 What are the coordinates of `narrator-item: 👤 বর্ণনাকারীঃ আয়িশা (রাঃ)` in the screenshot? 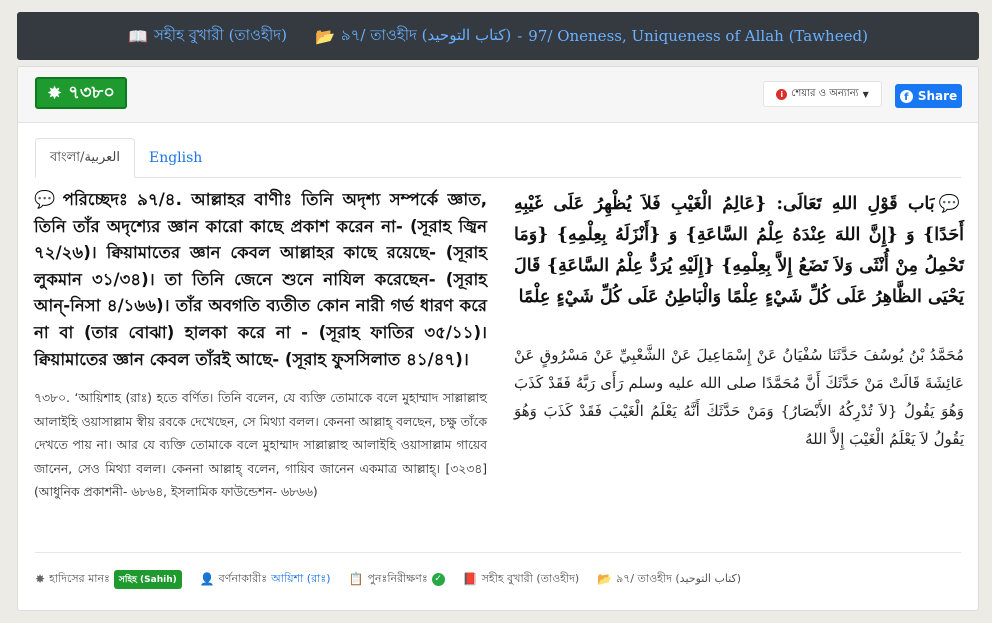 It's located at (265, 579).